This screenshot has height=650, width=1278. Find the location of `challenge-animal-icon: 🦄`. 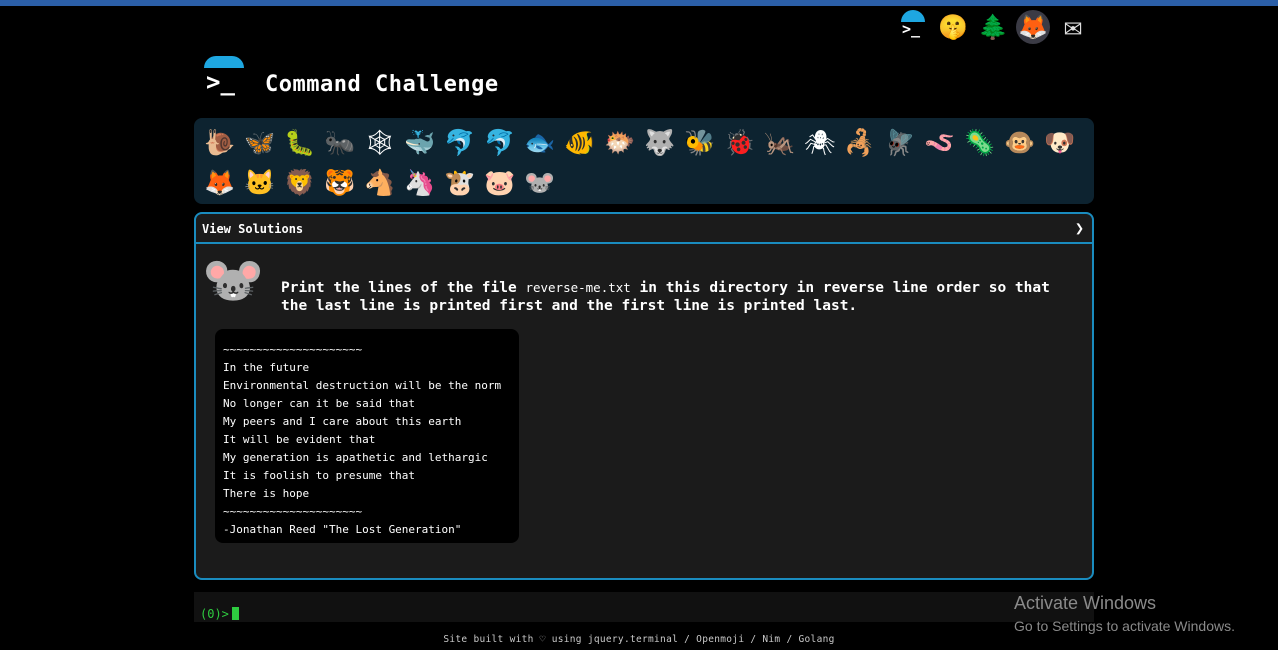

challenge-animal-icon: 🦄 is located at coordinates (420, 182).